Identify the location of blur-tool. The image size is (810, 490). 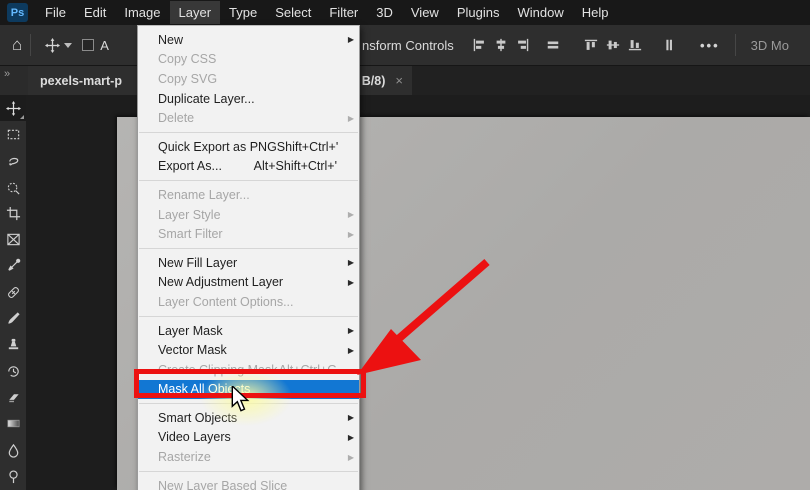
(13, 450).